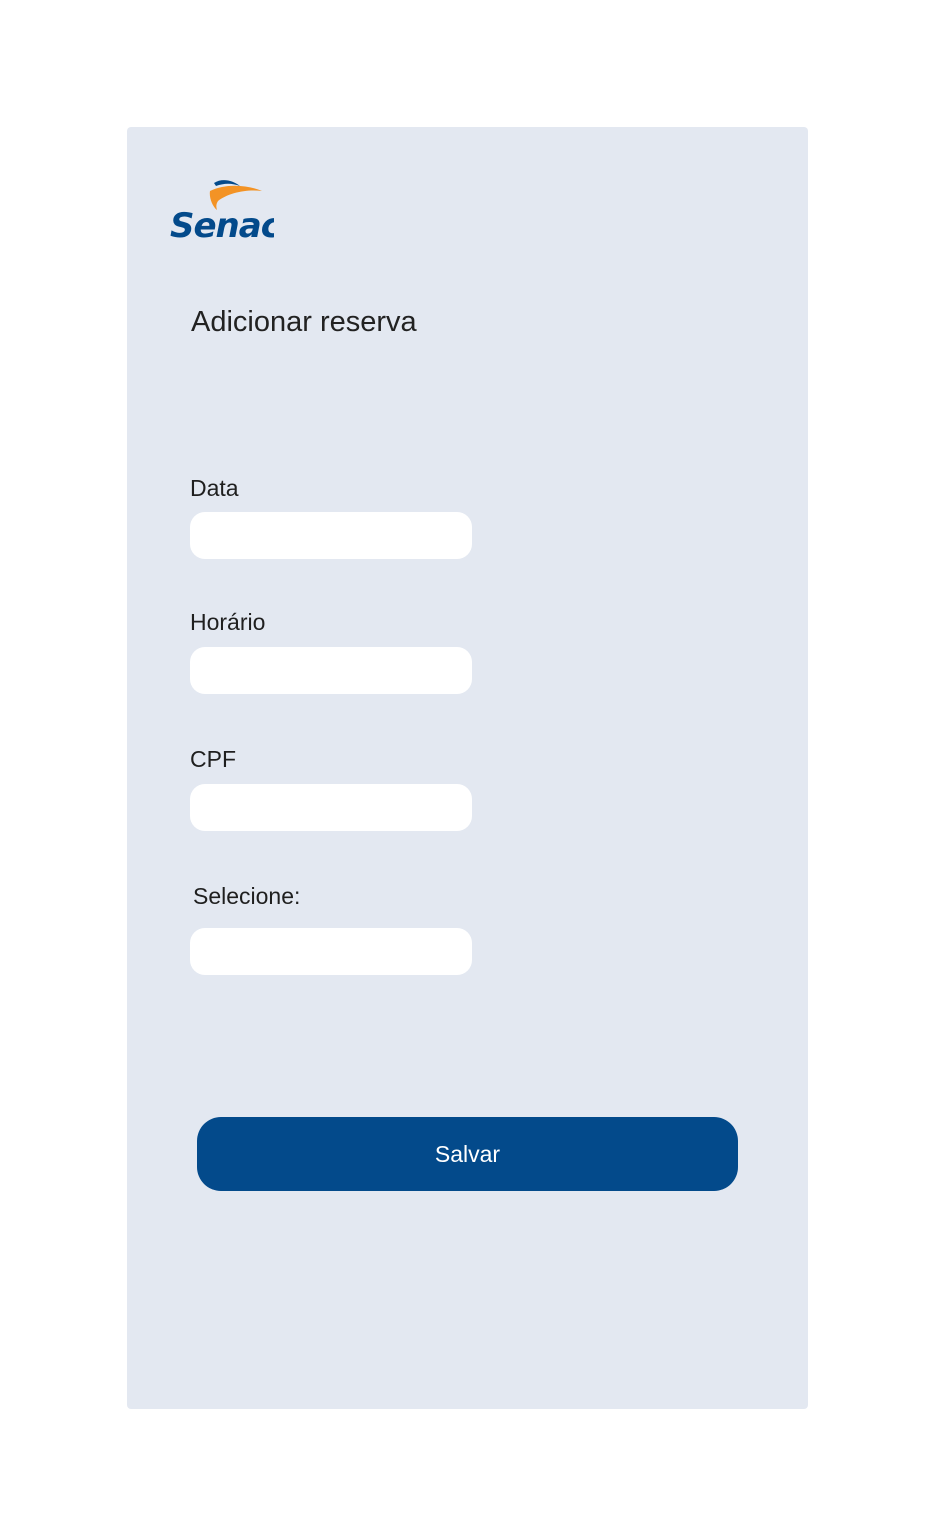  Describe the element at coordinates (214, 488) in the screenshot. I see `data-label: Data` at that location.